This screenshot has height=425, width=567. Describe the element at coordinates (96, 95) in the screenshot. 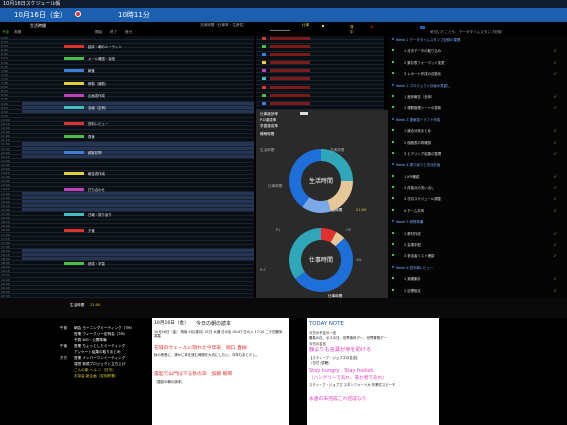

I see `entry-label: 企画書作成` at that location.